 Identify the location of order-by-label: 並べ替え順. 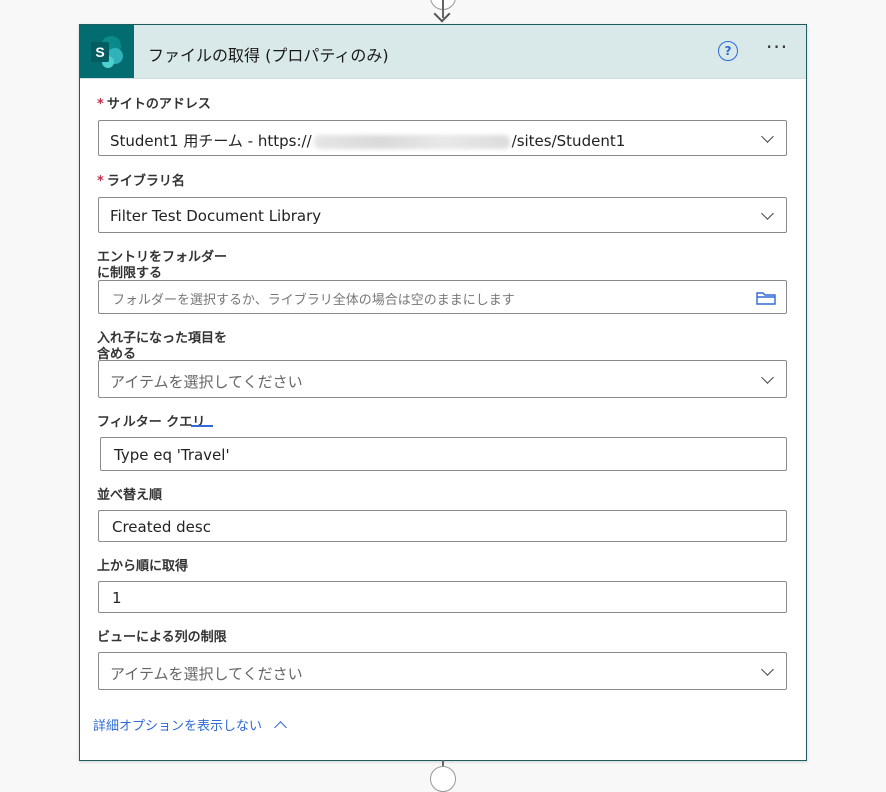
(130, 495).